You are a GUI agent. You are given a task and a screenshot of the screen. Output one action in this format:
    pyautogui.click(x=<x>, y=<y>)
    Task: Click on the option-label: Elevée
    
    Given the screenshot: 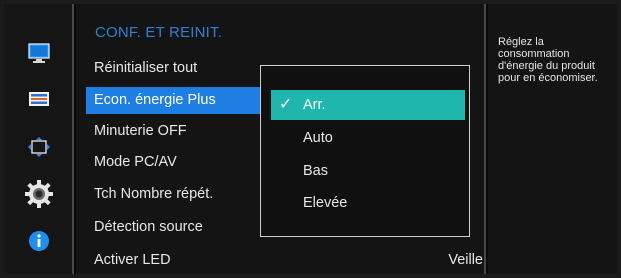 What is the action you would take?
    pyautogui.click(x=325, y=203)
    